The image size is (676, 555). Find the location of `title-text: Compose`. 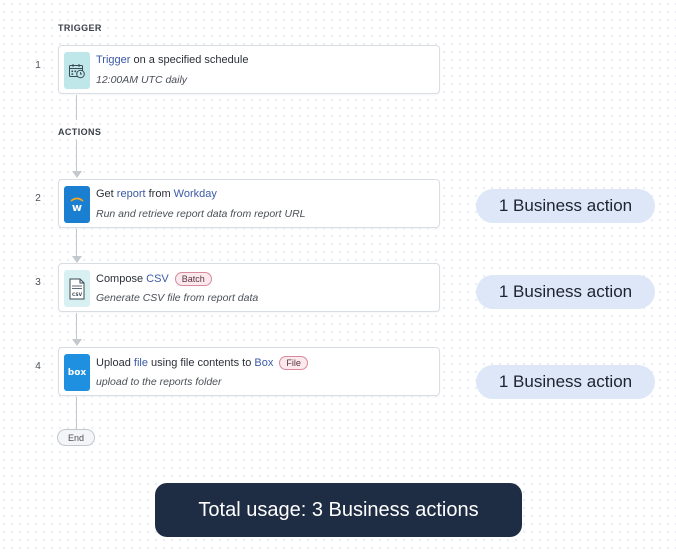

title-text: Compose is located at coordinates (121, 279).